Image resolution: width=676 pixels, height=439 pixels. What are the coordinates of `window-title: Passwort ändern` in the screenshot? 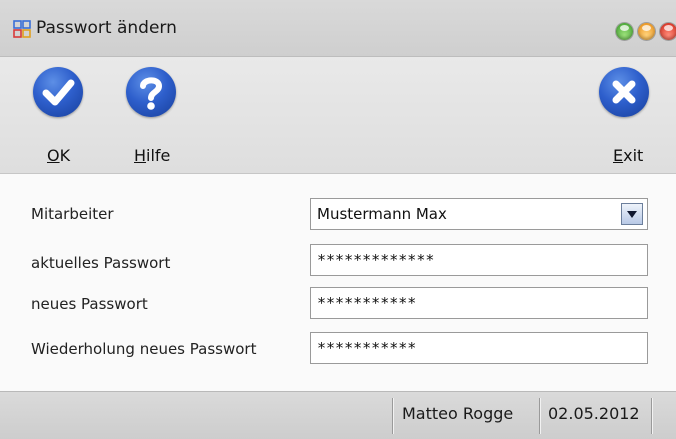 It's located at (106, 28).